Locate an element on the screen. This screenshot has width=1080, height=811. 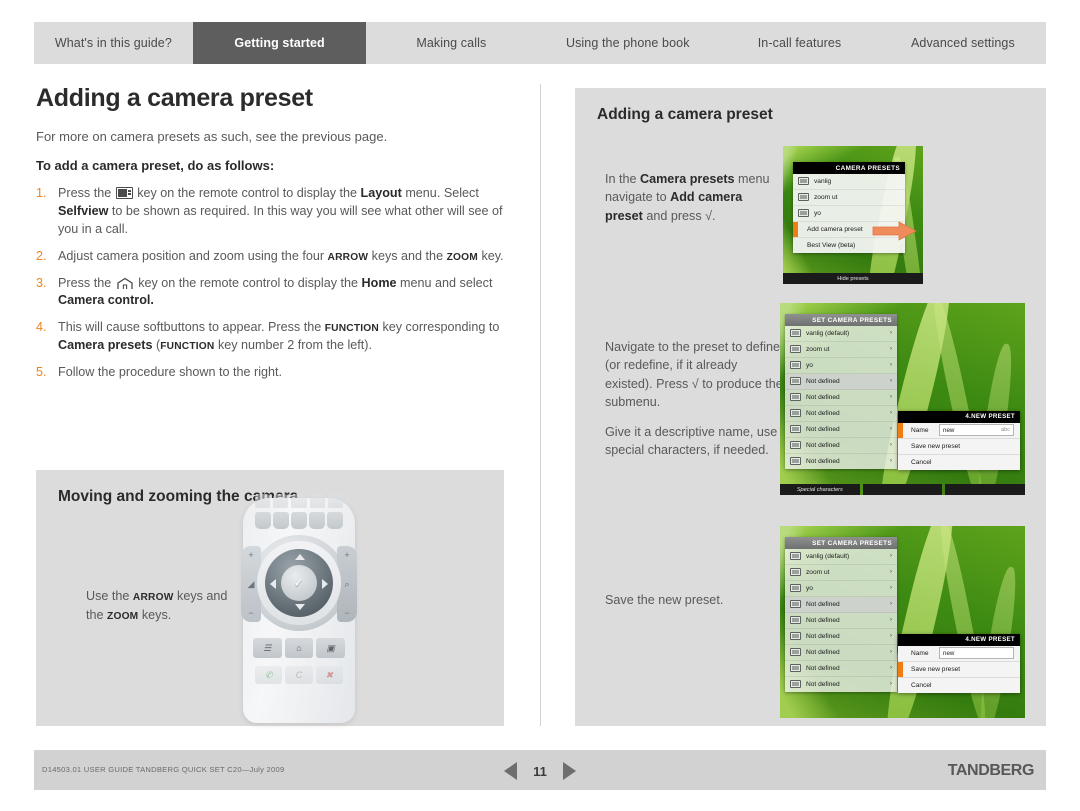
dialog-name-row: Name new is located at coordinates (959, 654).